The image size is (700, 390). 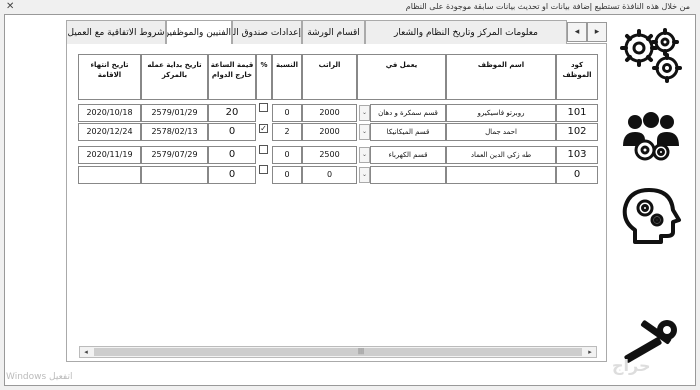 I want to click on scroll-grip-icon: |||, so click(x=361, y=351).